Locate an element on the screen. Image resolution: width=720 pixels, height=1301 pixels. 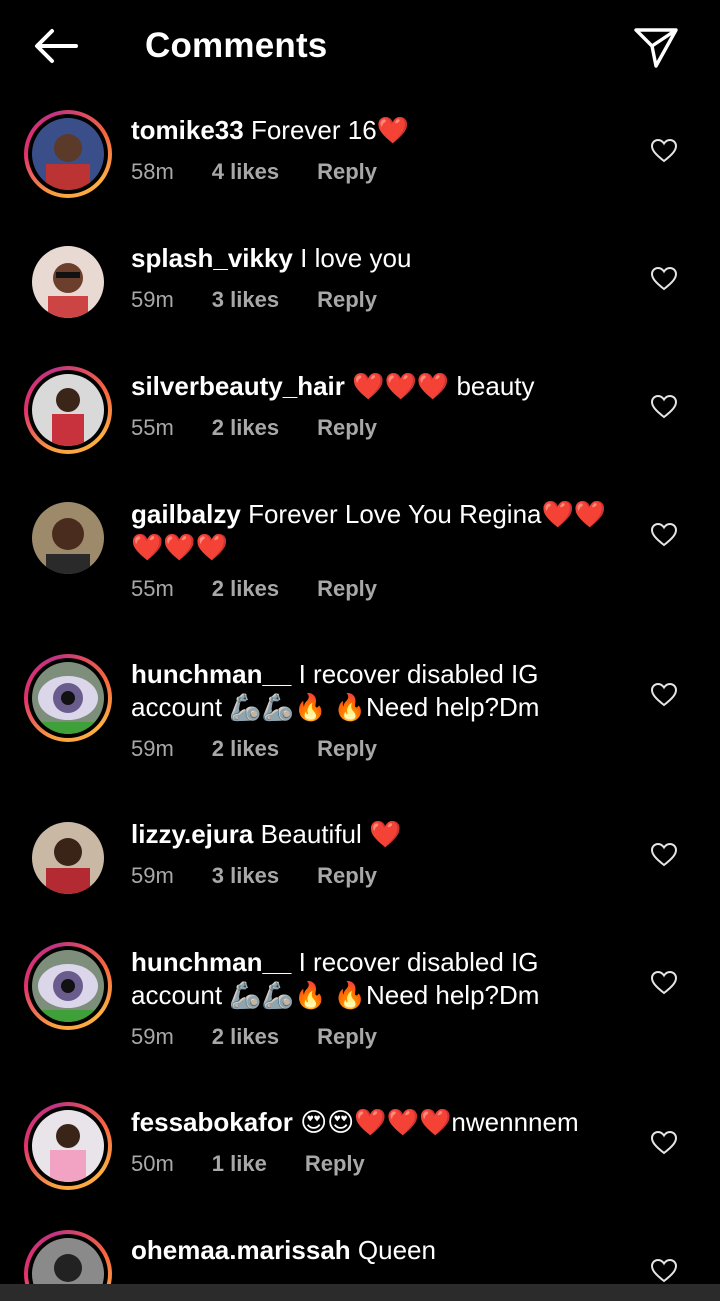
comment-meta: 50m 1 like Reply is located at coordinates (381, 1164).